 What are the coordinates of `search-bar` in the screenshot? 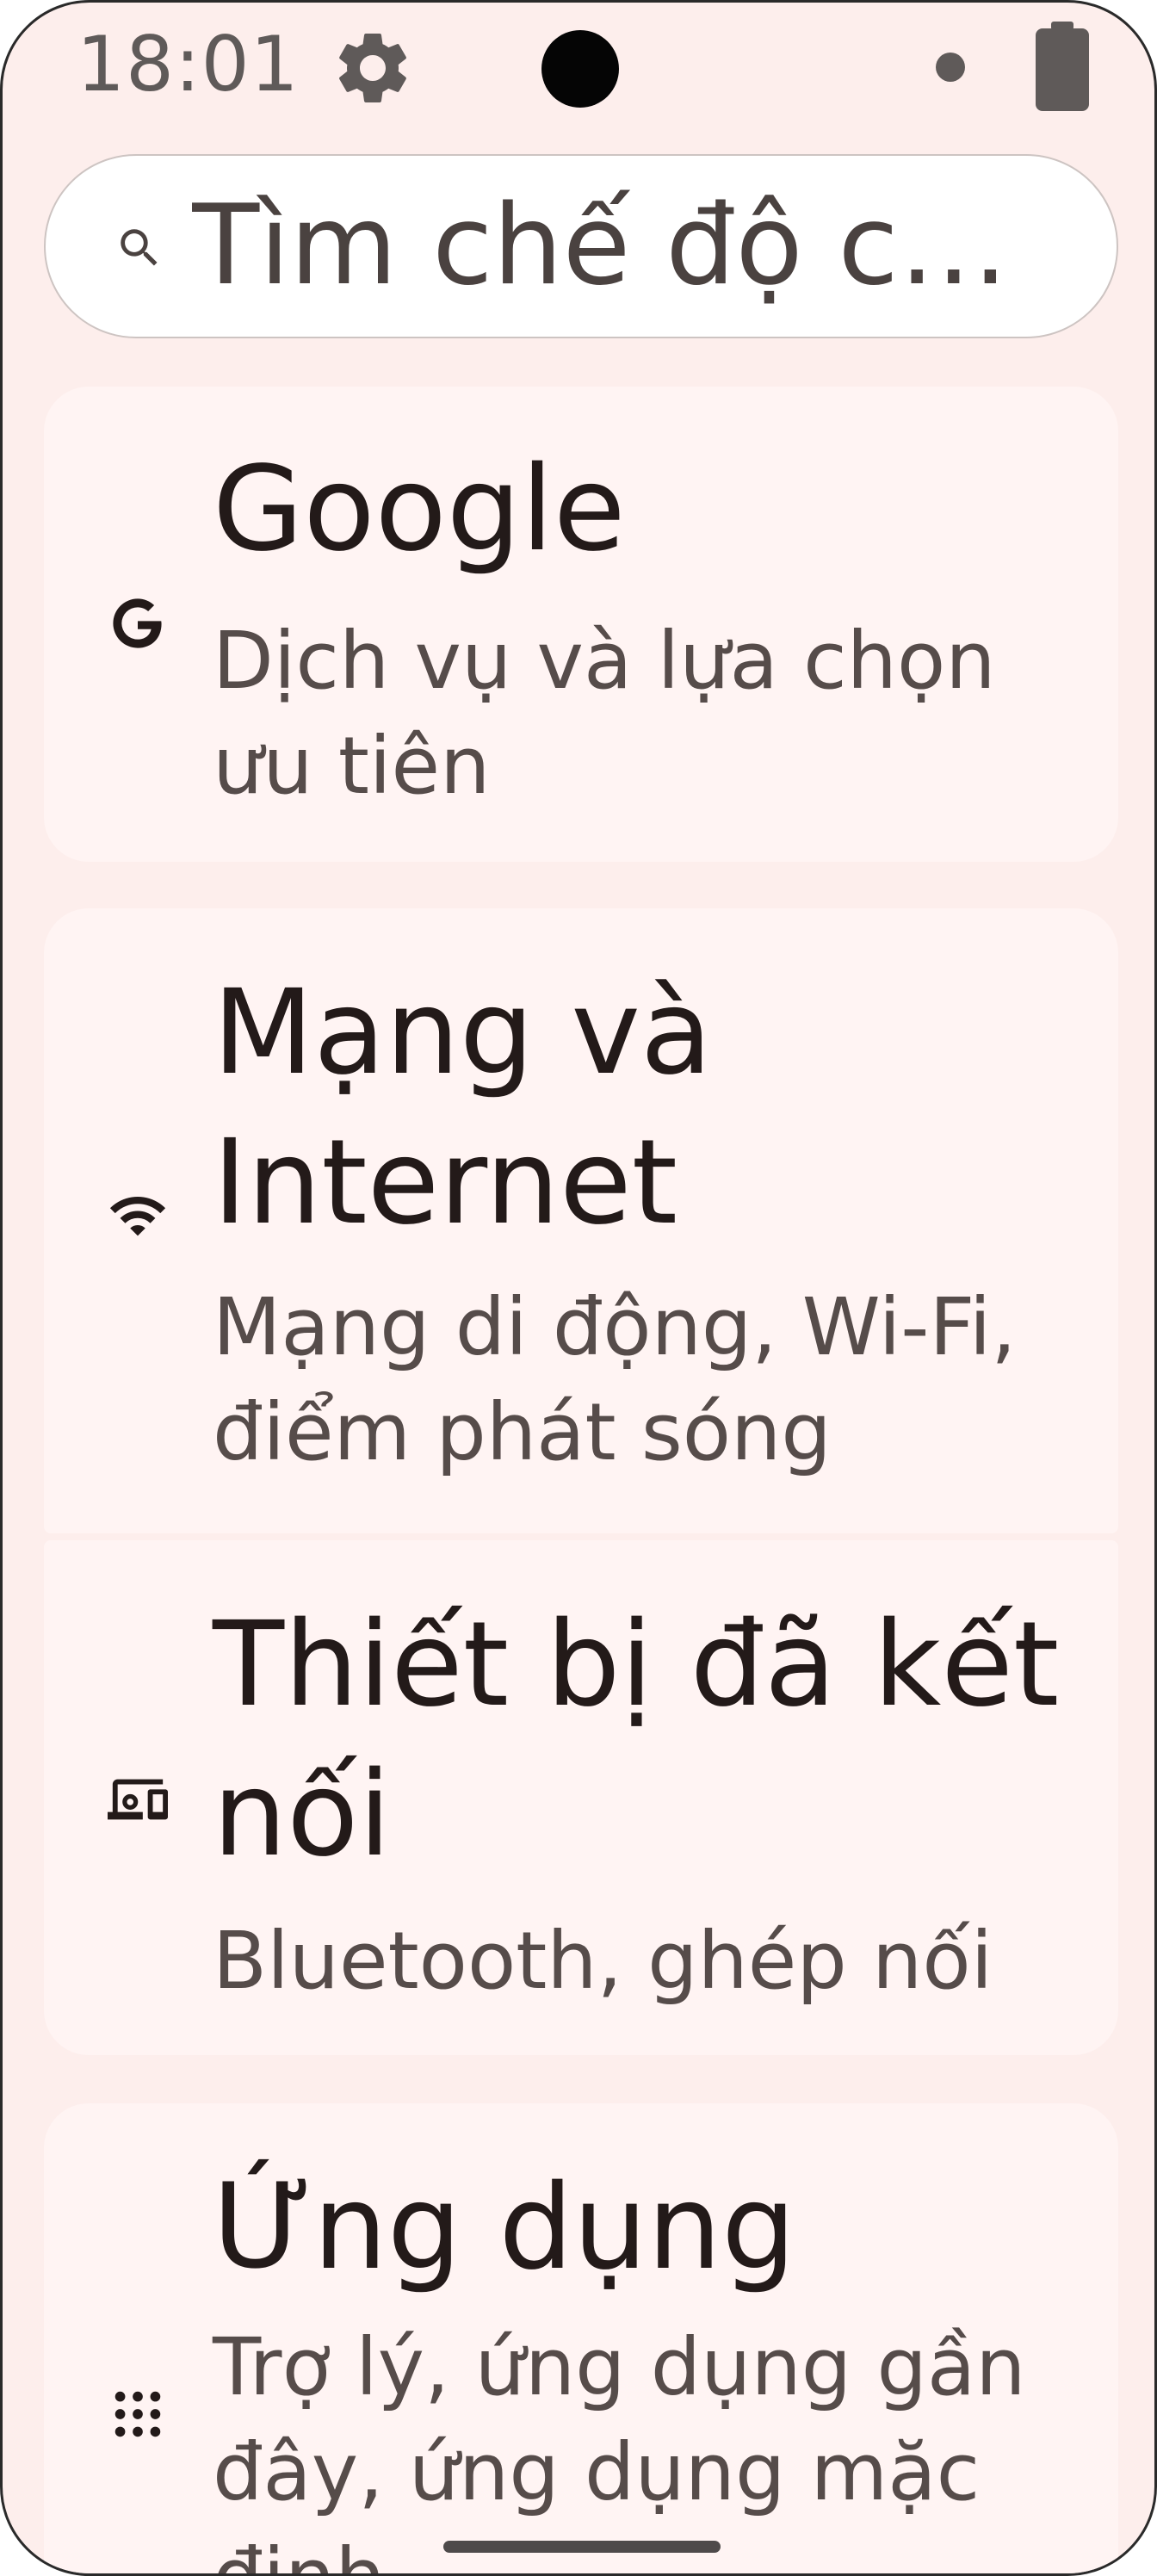 It's located at (581, 246).